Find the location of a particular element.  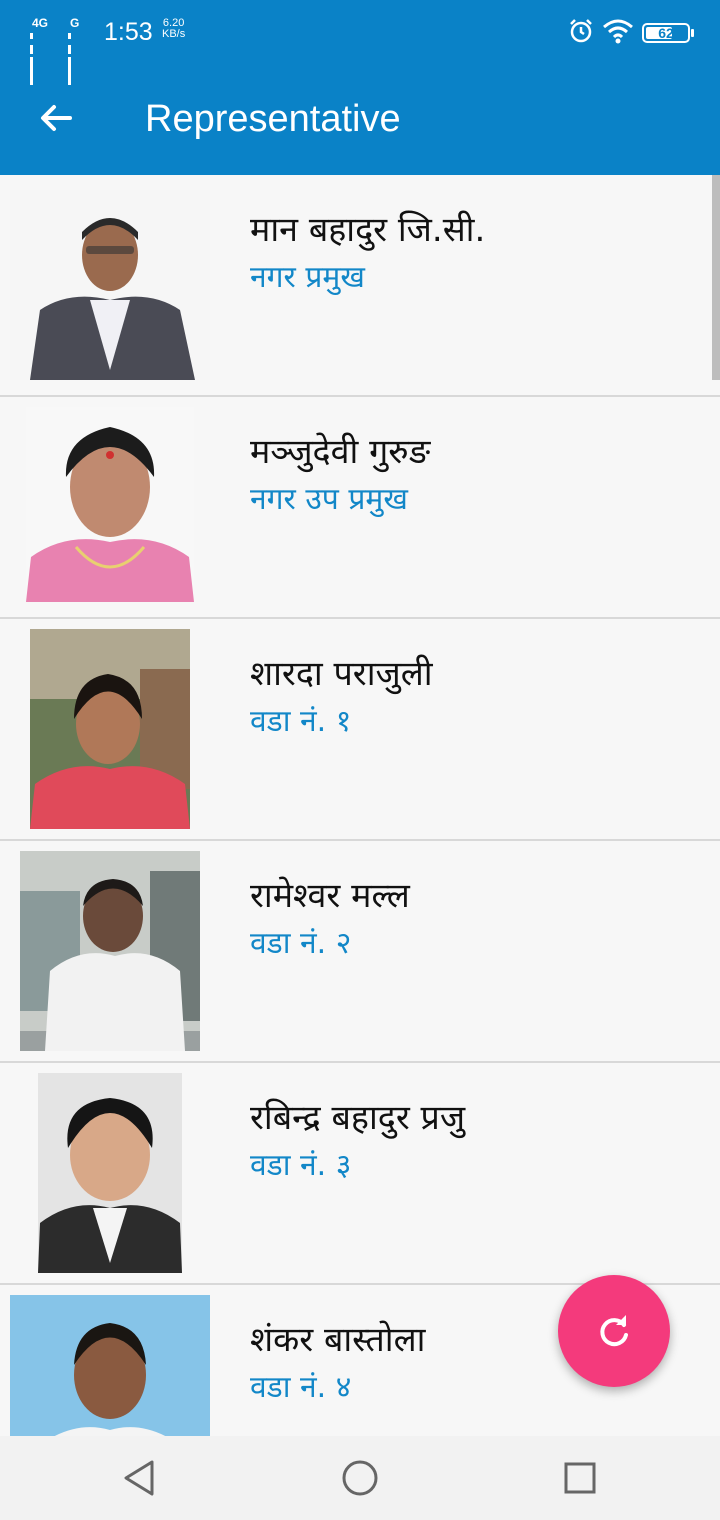

refresh-button is located at coordinates (614, 1331).